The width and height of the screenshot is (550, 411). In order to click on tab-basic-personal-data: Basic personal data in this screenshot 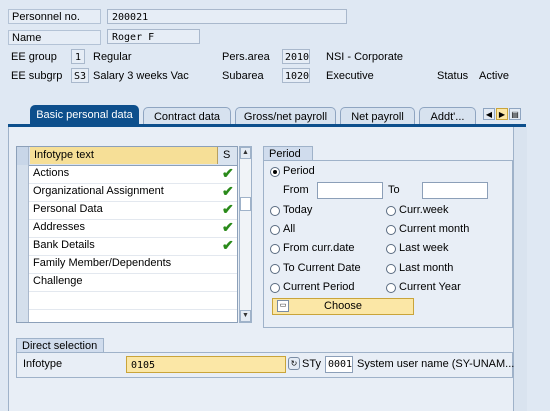, I will do `click(84, 115)`.